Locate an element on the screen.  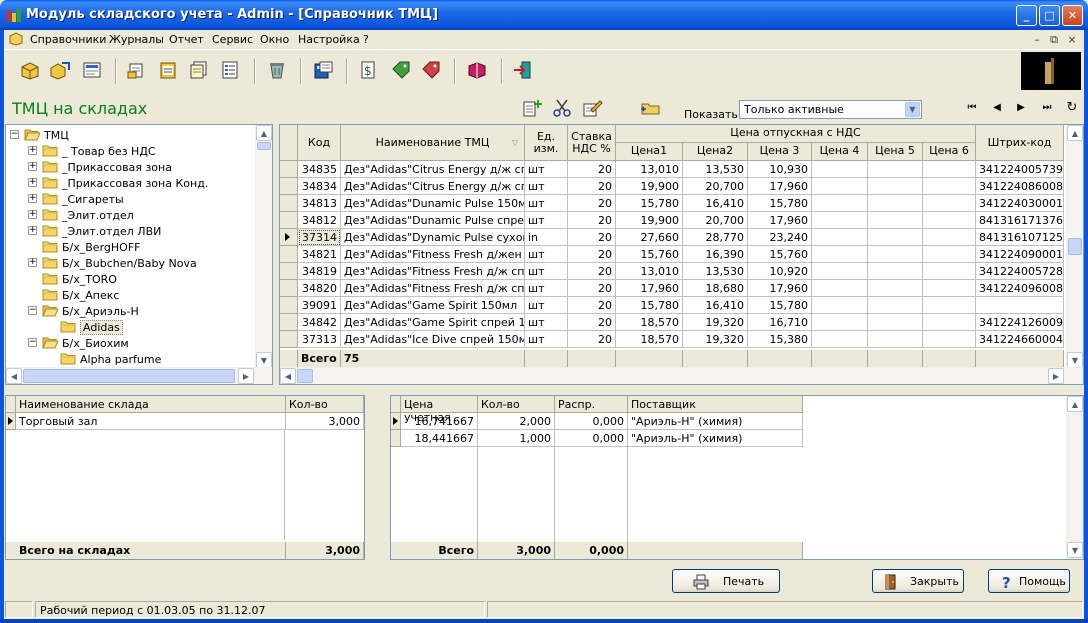
add-item-icon is located at coordinates (532, 108).